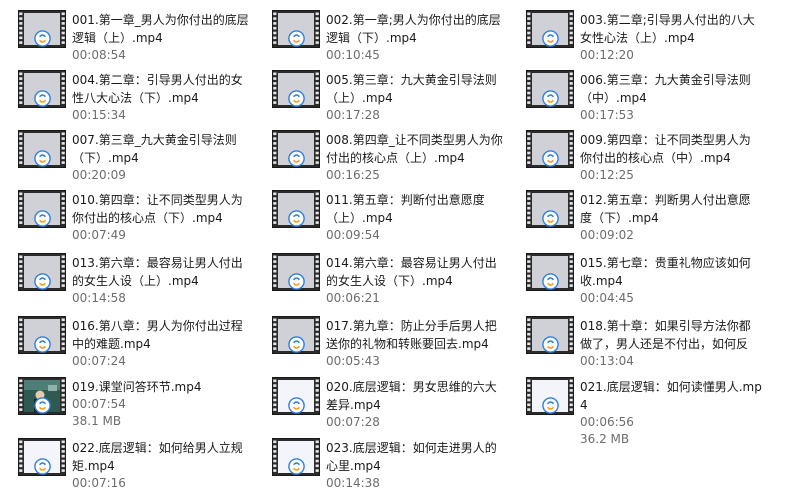  What do you see at coordinates (353, 115) in the screenshot?
I see `file-duration: 00:17:28` at bounding box center [353, 115].